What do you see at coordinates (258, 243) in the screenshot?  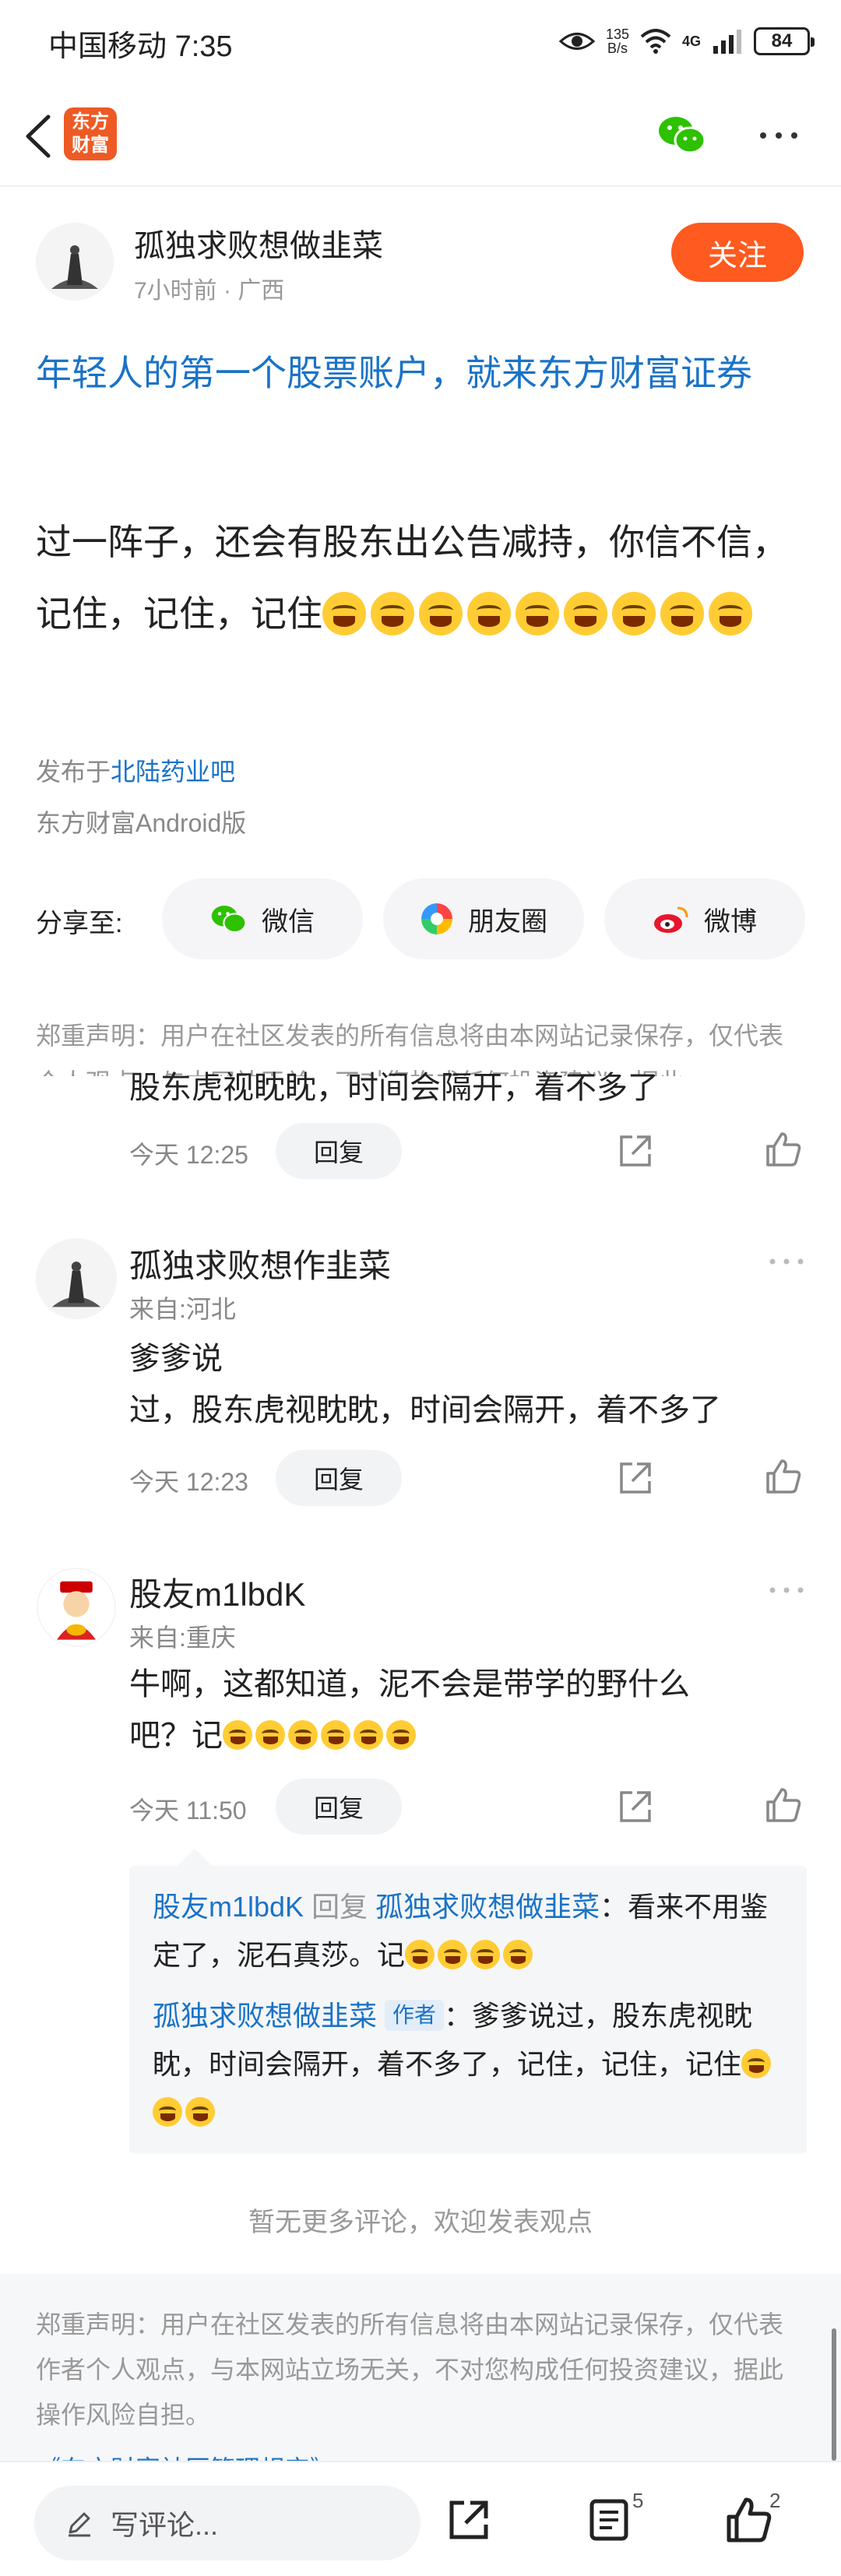 I see `post-author-name: 孤独求败想做韭菜` at bounding box center [258, 243].